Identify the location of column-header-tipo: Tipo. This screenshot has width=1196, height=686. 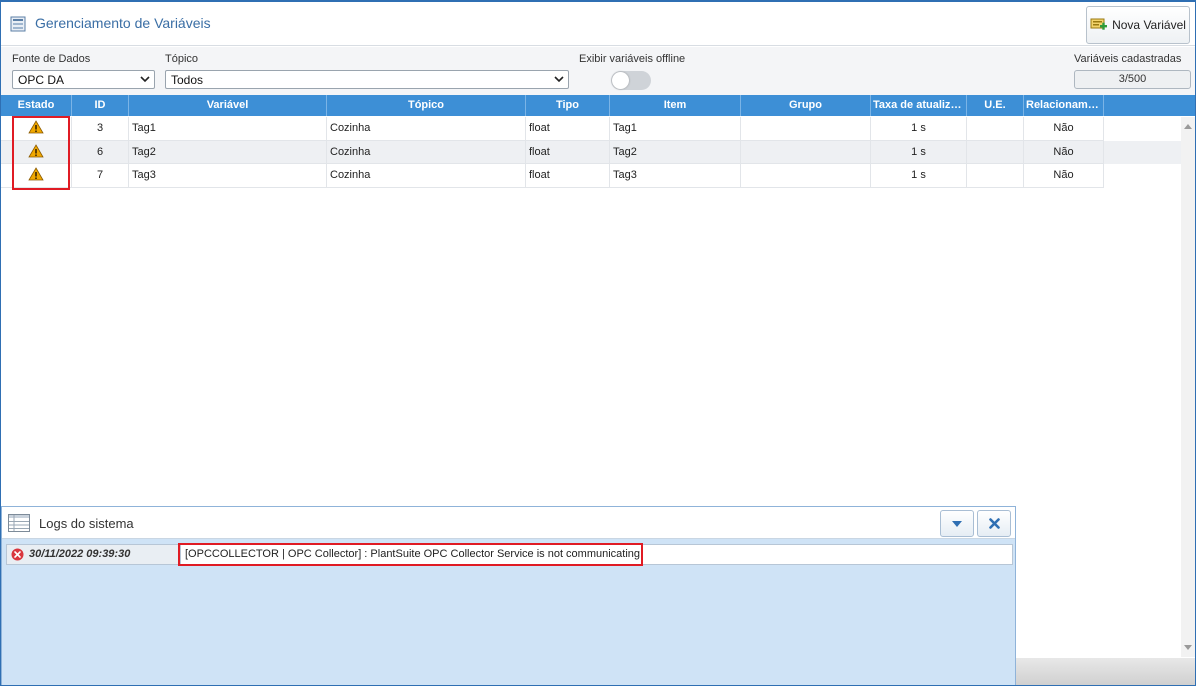
(568, 105).